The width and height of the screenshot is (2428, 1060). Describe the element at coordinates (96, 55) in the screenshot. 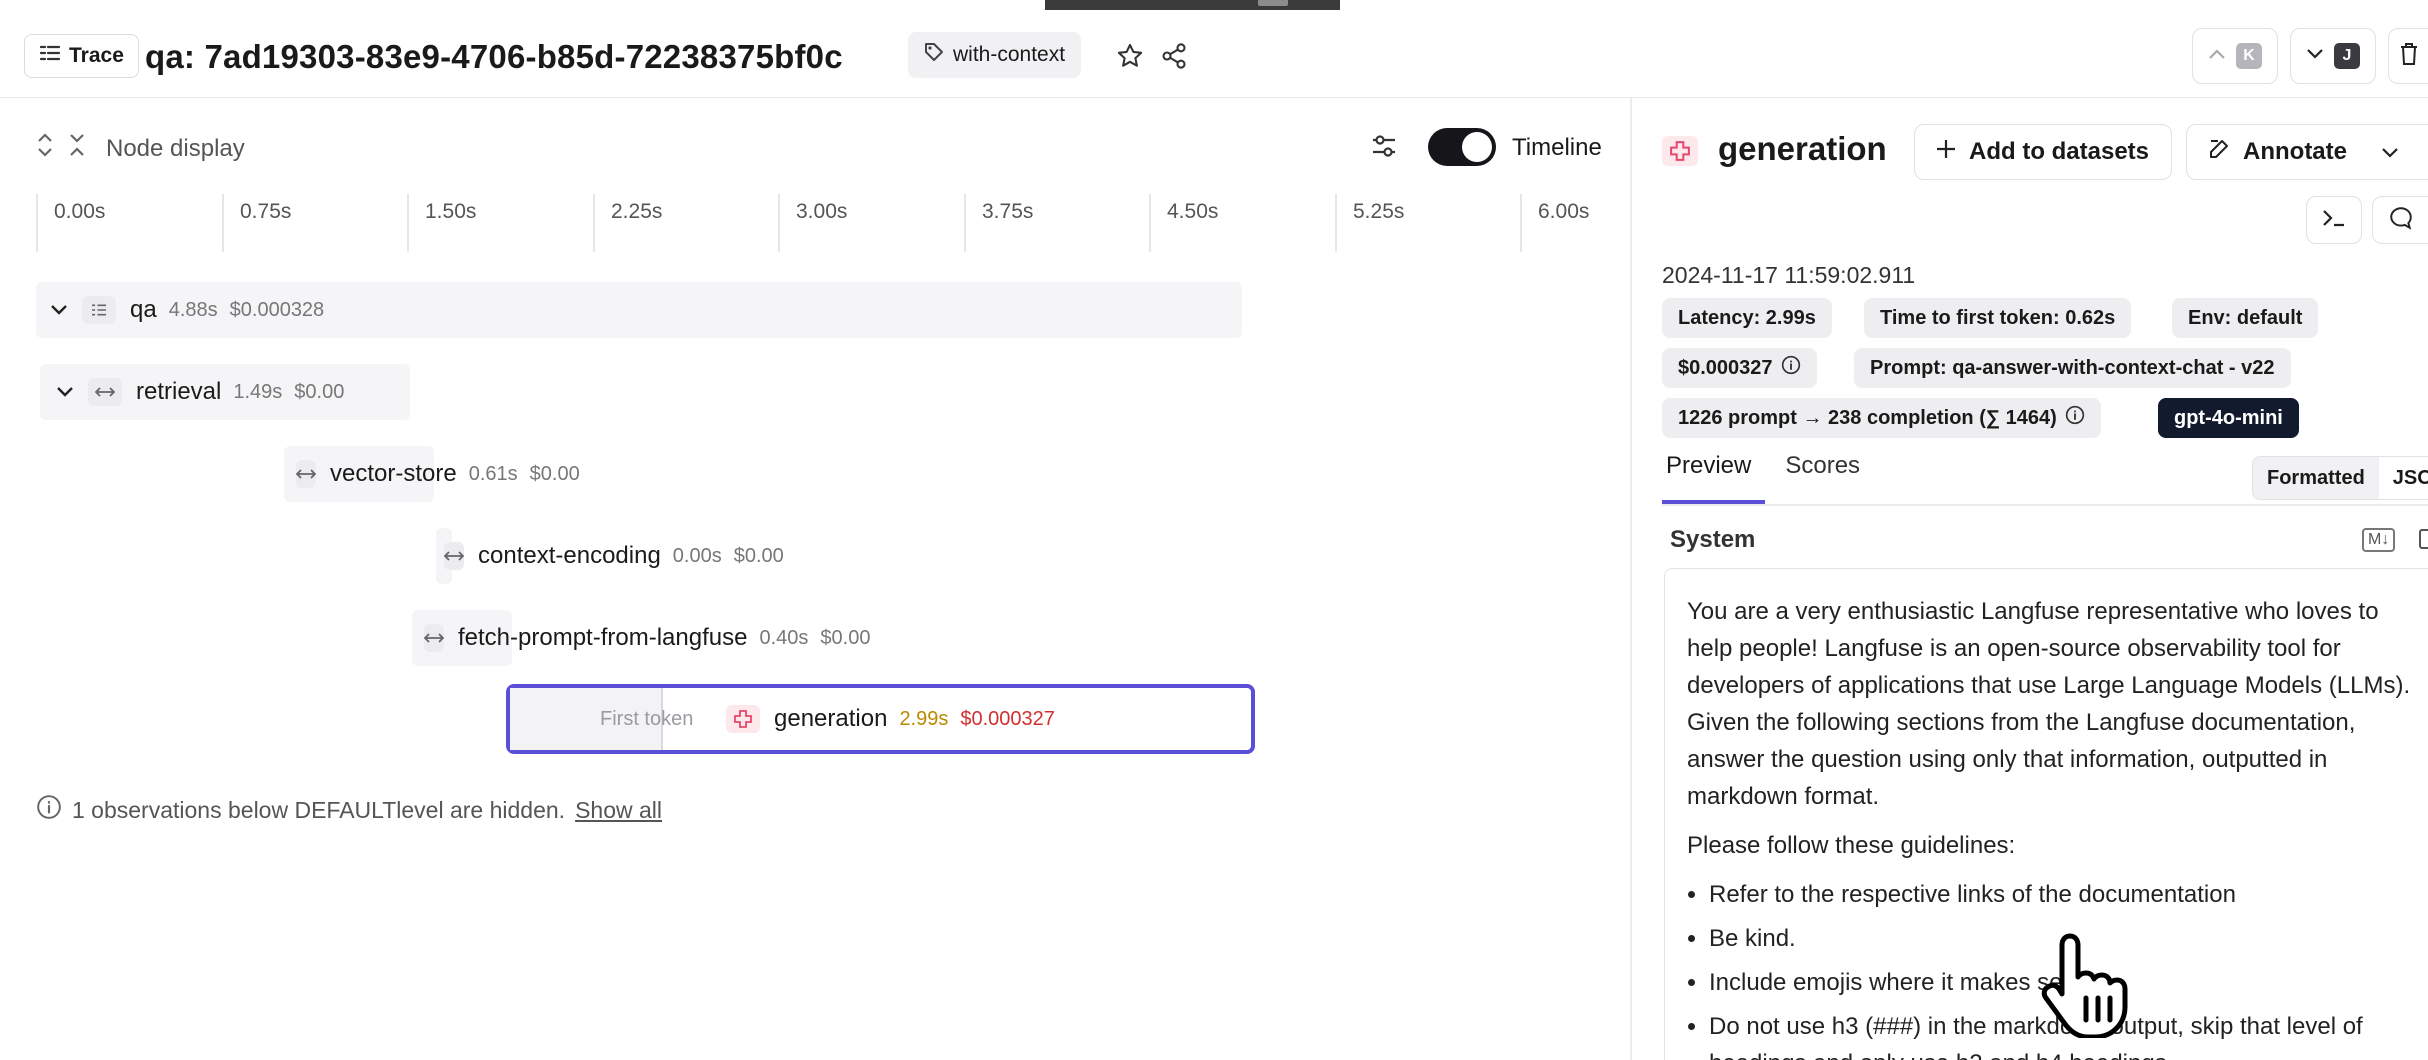

I see `trace-badge-label: Trace` at that location.